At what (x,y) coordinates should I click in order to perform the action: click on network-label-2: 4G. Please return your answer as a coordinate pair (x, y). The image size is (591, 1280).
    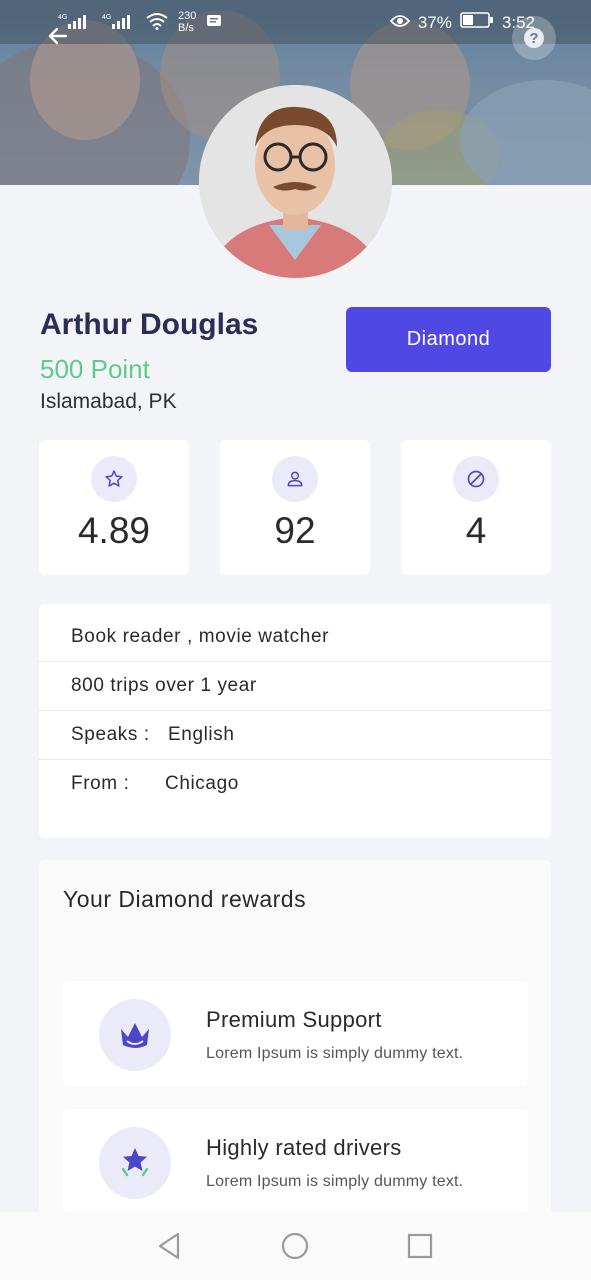
    Looking at the image, I should click on (106, 17).